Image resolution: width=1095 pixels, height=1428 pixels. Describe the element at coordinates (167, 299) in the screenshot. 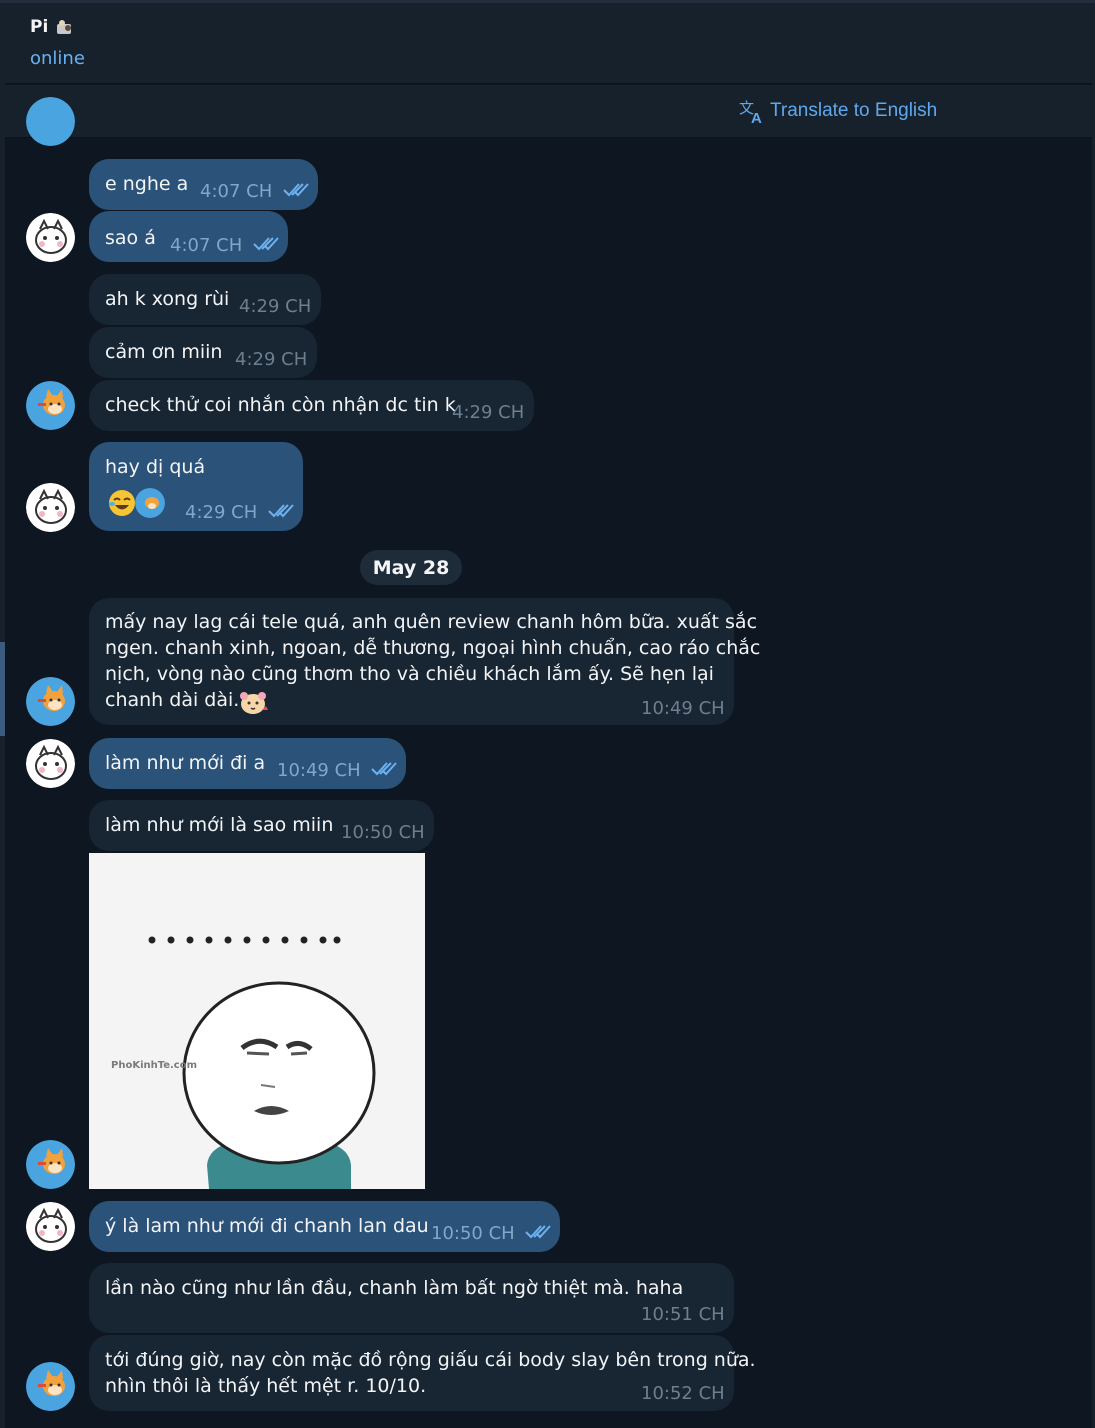

I see `message-text: ah k xong rùi` at that location.